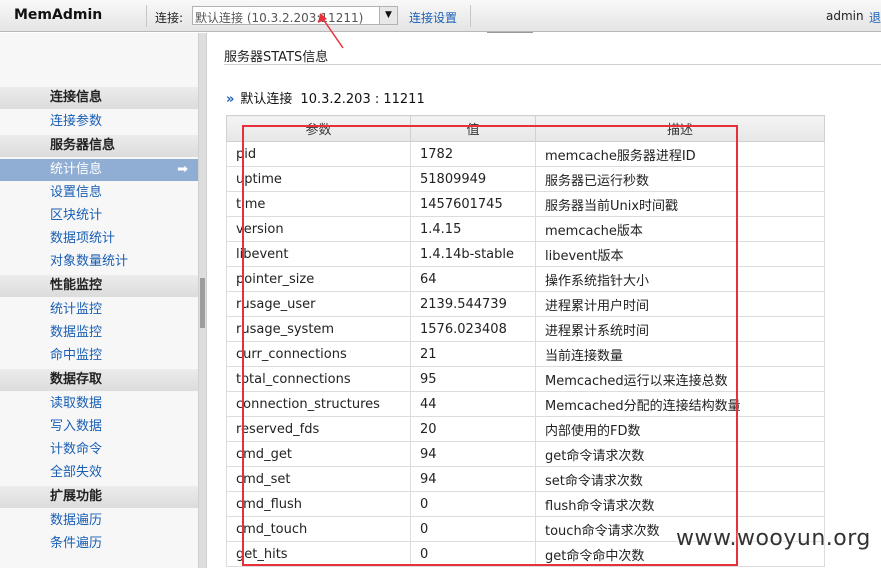  What do you see at coordinates (318, 279) in the screenshot?
I see `cell-param: pointer_size` at bounding box center [318, 279].